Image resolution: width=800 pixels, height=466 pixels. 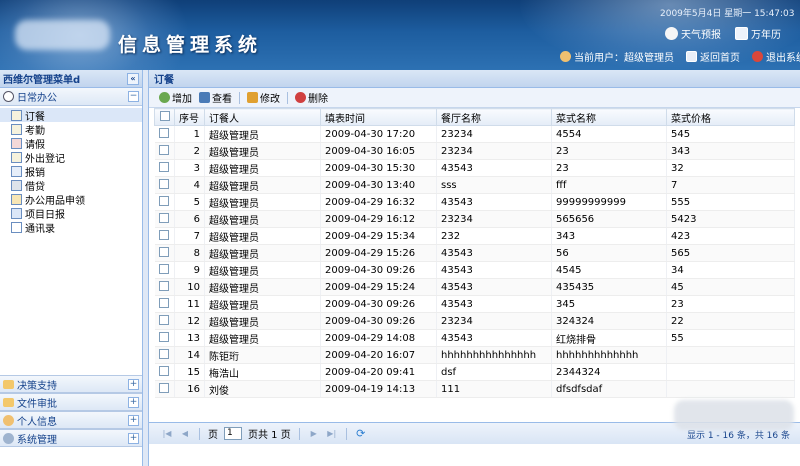 What do you see at coordinates (71, 213) in the screenshot?
I see `sidebar-item-daily-report: 项目日报` at bounding box center [71, 213].